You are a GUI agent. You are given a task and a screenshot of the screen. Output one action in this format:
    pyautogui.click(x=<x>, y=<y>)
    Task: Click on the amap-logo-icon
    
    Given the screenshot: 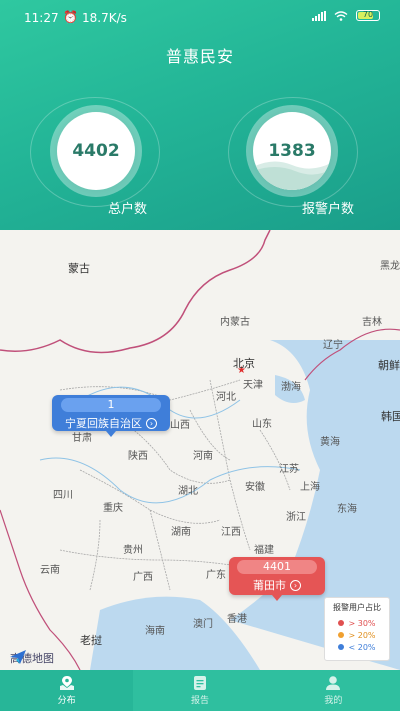 What is the action you would take?
    pyautogui.click(x=18, y=657)
    